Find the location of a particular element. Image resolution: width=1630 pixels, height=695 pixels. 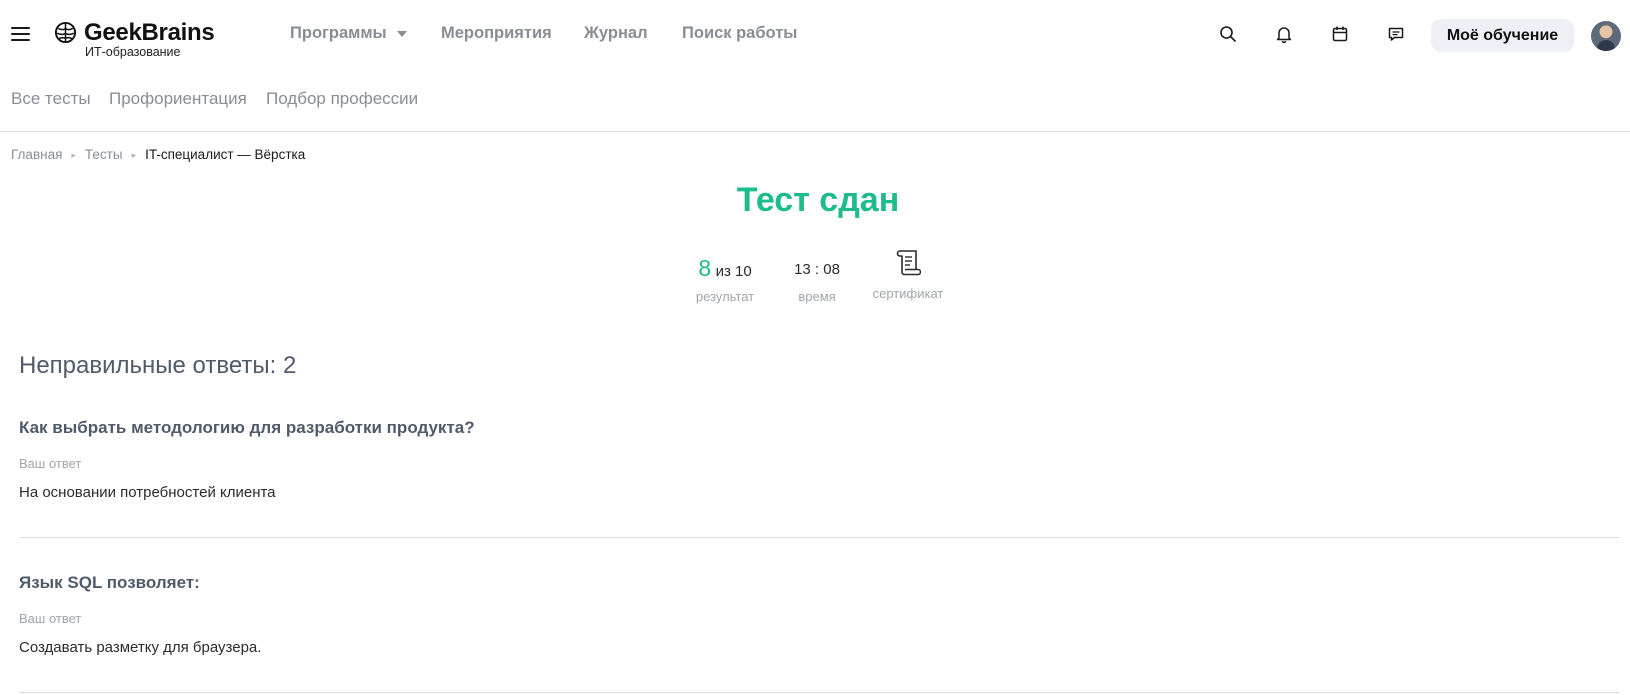

score-stat: 8 из 10 результат is located at coordinates (725, 279).